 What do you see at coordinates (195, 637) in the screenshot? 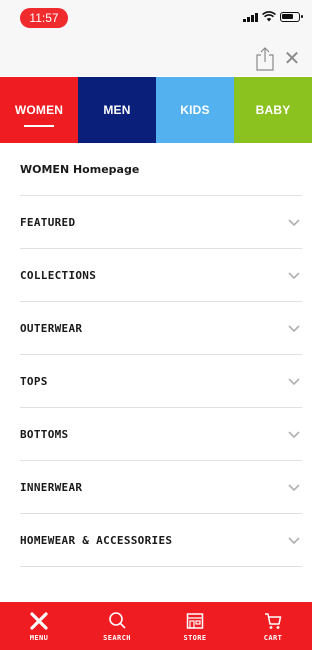
I see `nav-store-label: STORE` at bounding box center [195, 637].